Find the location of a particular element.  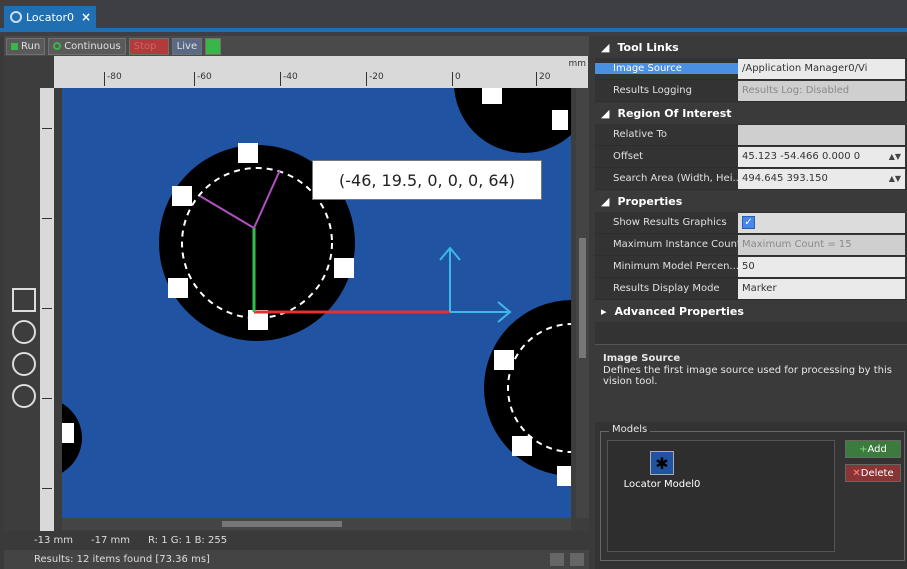

ruler-tick-label: 20 is located at coordinates (543, 79).